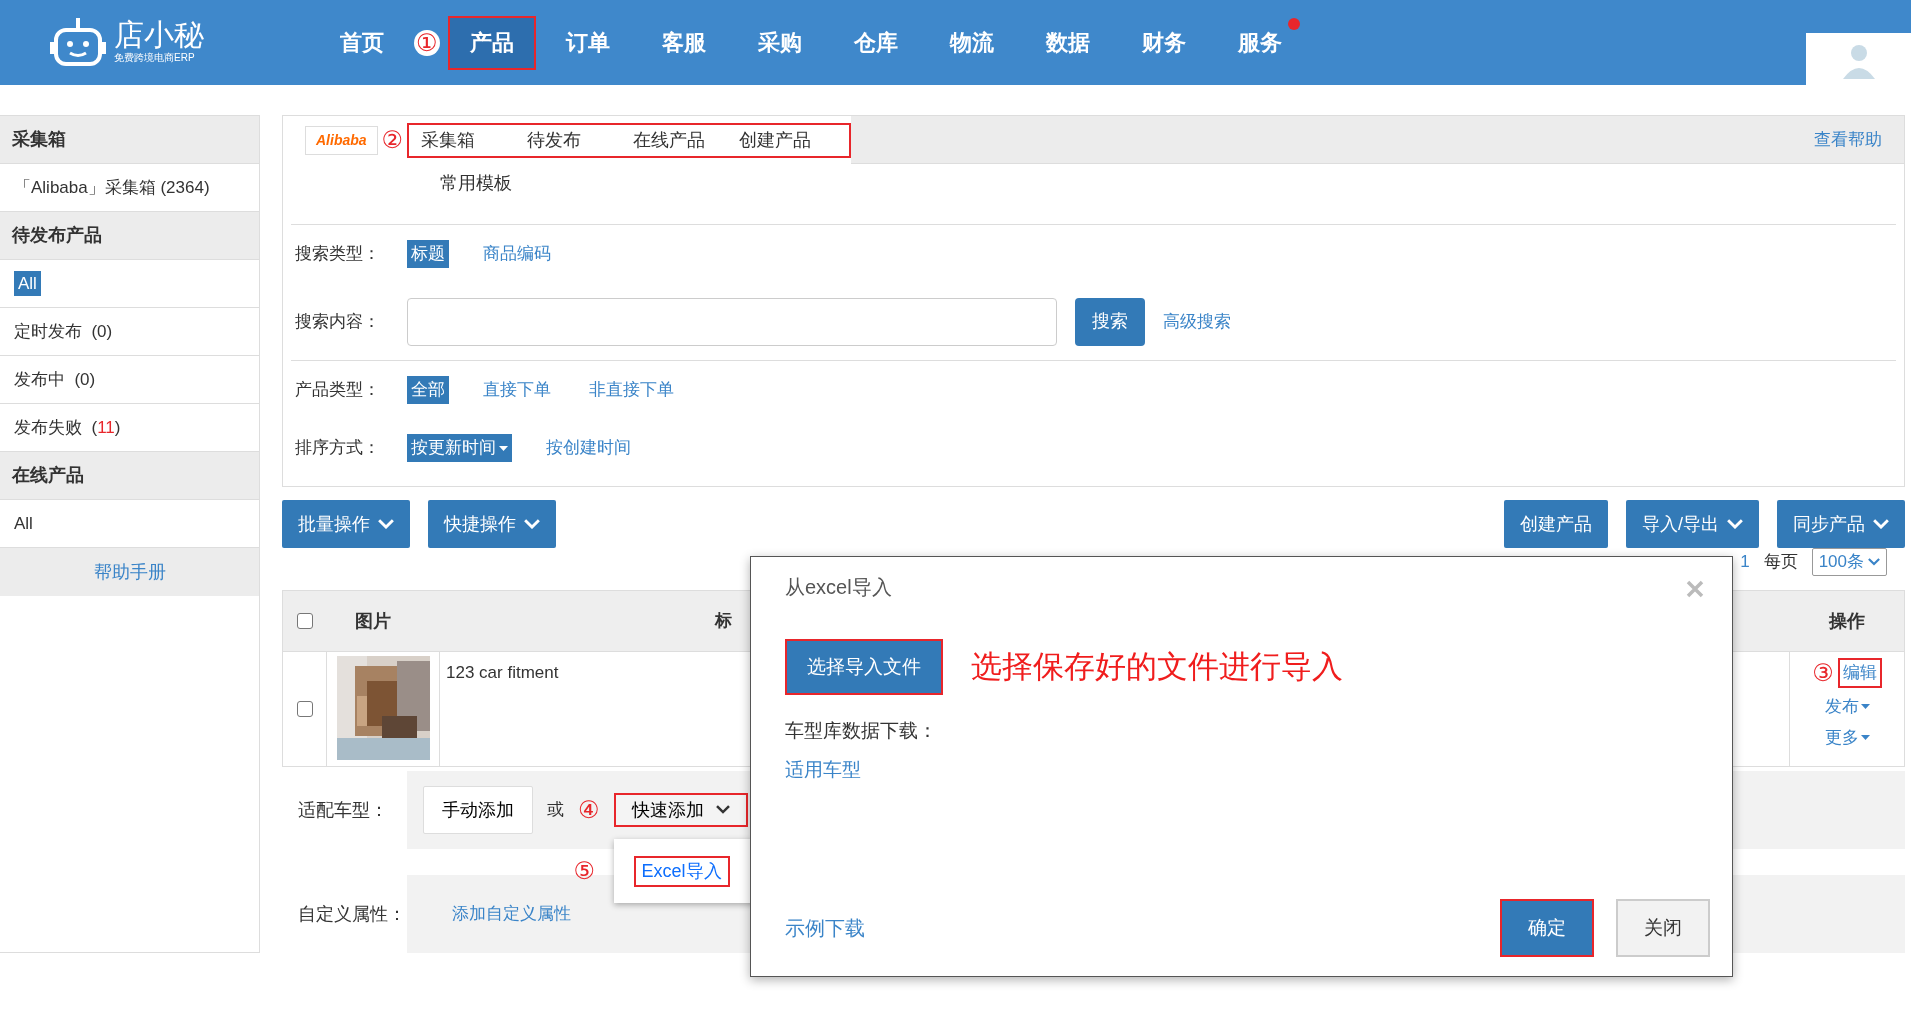  Describe the element at coordinates (517, 390) in the screenshot. I see `filter-option: 直接下单` at that location.